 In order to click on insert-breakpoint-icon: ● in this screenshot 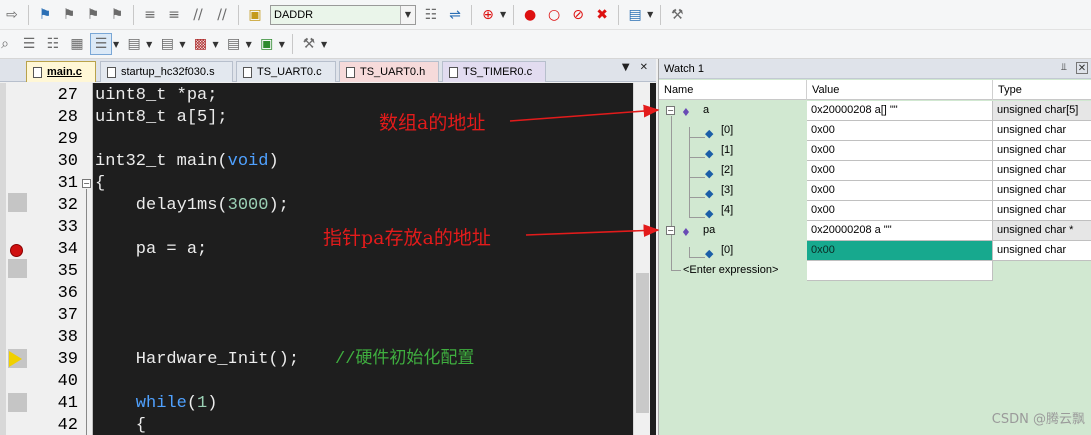, I will do `click(530, 15)`.